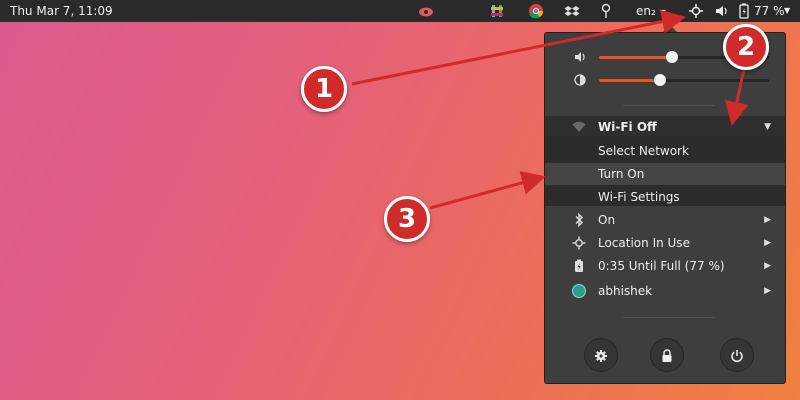 The height and width of the screenshot is (400, 800). What do you see at coordinates (660, 80) in the screenshot?
I see `brightness-slider-handle` at bounding box center [660, 80].